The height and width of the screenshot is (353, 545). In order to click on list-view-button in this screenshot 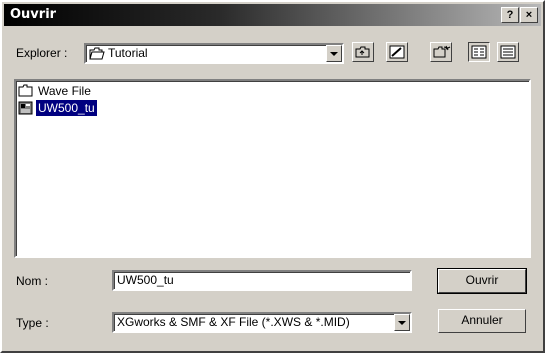, I will do `click(479, 52)`.